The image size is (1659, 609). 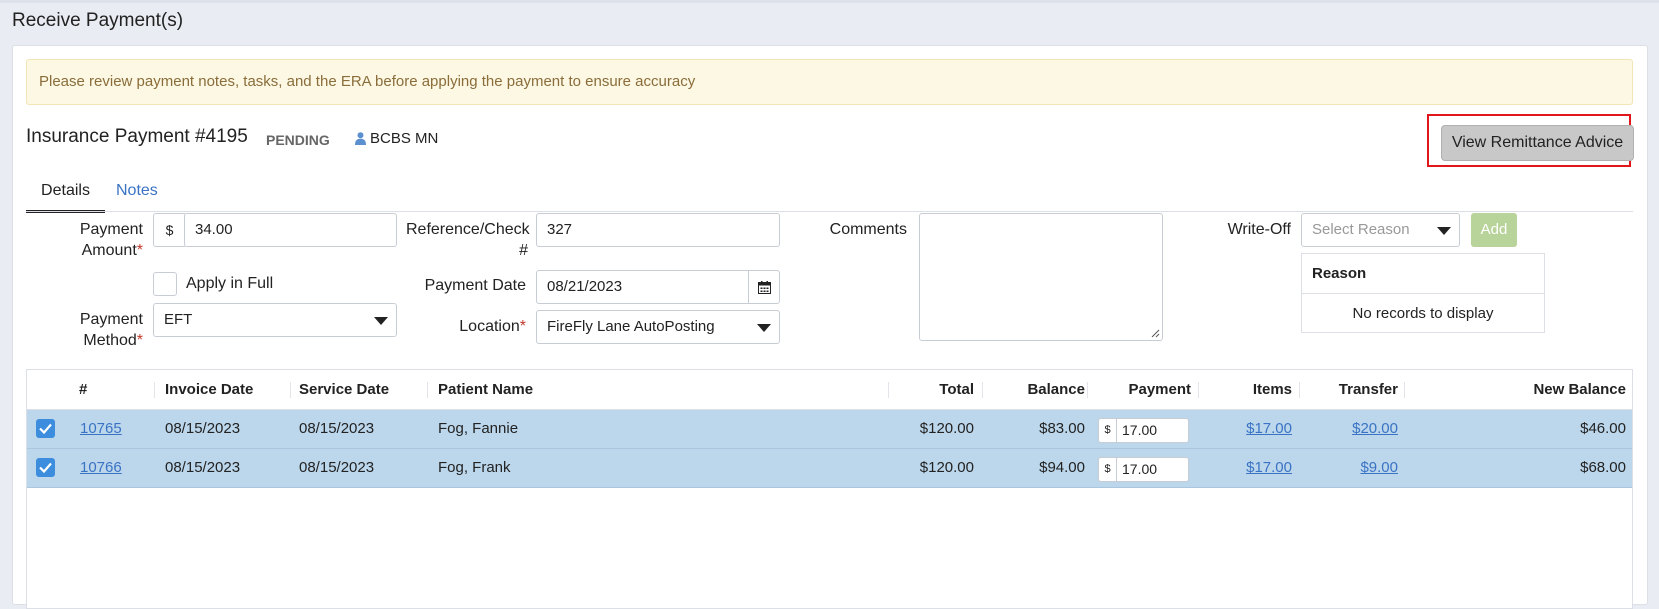 What do you see at coordinates (658, 327) in the screenshot?
I see `location-select: FireFly Lane AutoPosting` at bounding box center [658, 327].